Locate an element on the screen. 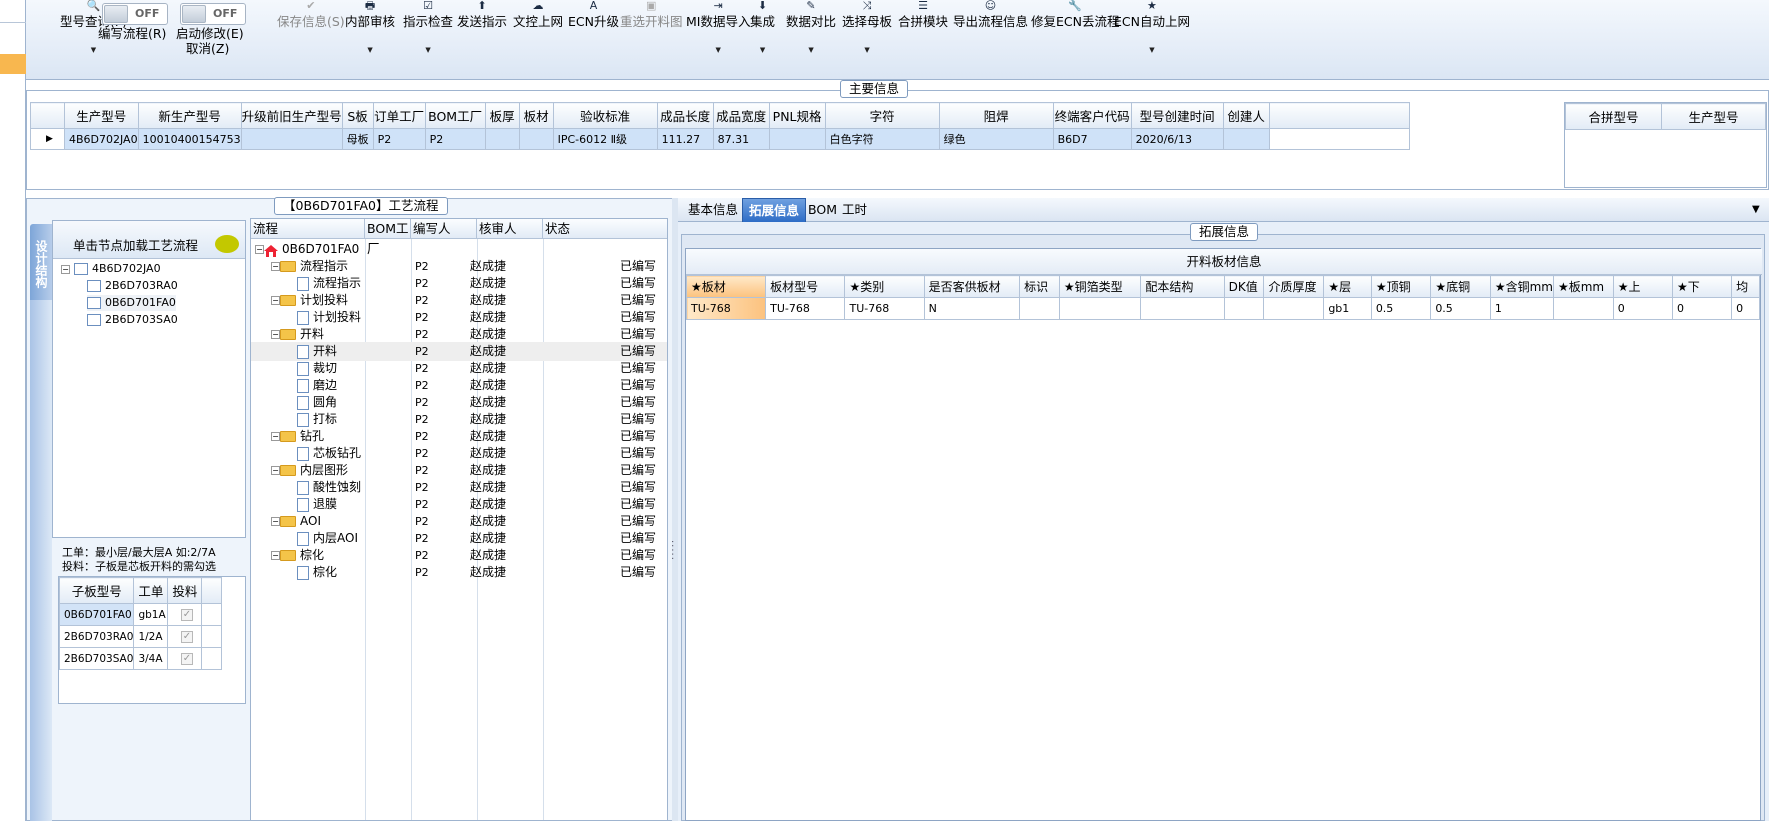 The height and width of the screenshot is (821, 1769). toolbar-shuffle-button: ⤨ 选择母板 ▼ is located at coordinates (867, 35).